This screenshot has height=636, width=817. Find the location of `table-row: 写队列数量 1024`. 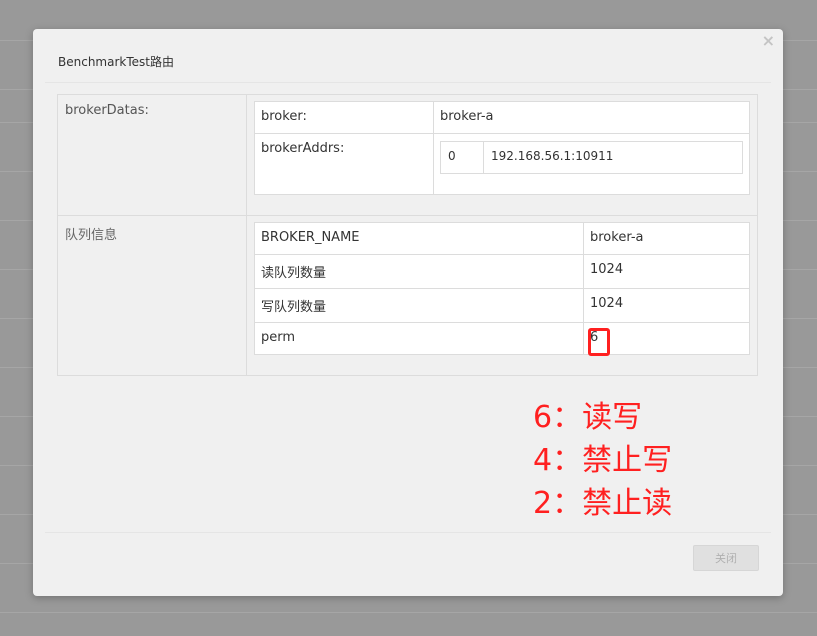

table-row: 写队列数量 1024 is located at coordinates (502, 305).